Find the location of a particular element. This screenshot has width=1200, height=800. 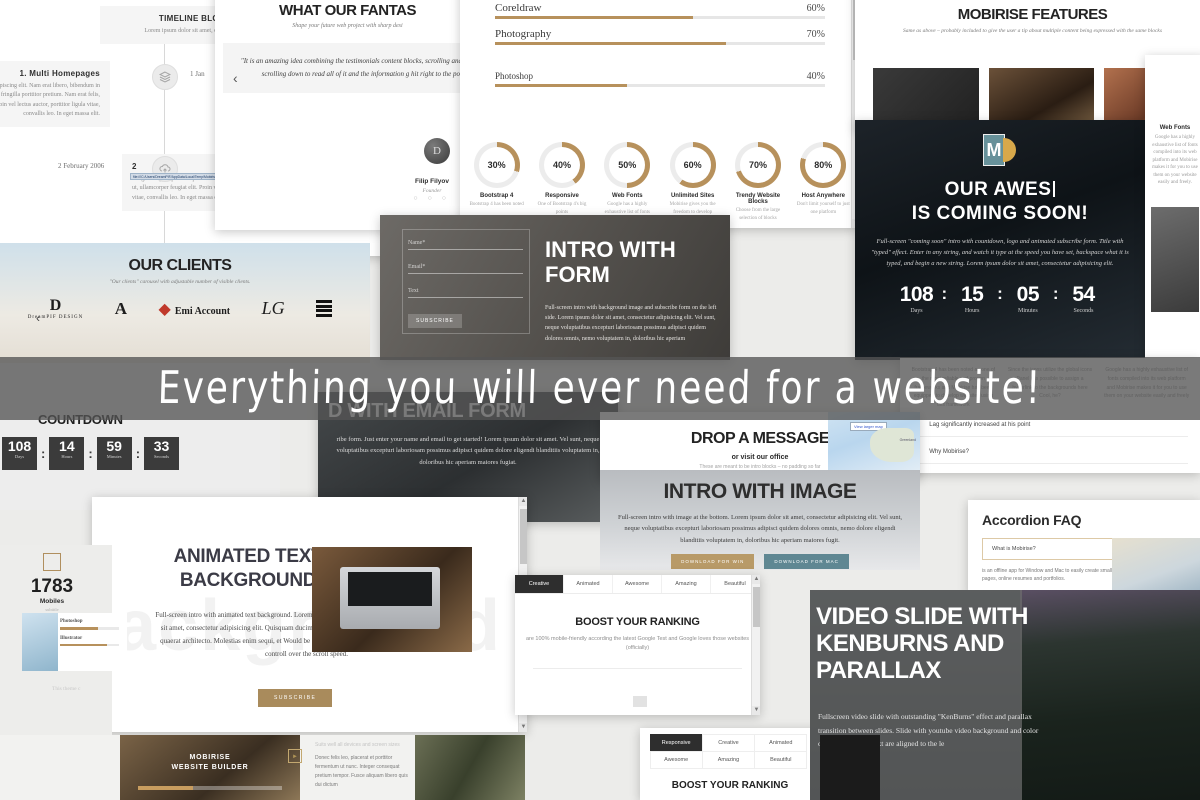

play-icon: ► is located at coordinates (295, 756).